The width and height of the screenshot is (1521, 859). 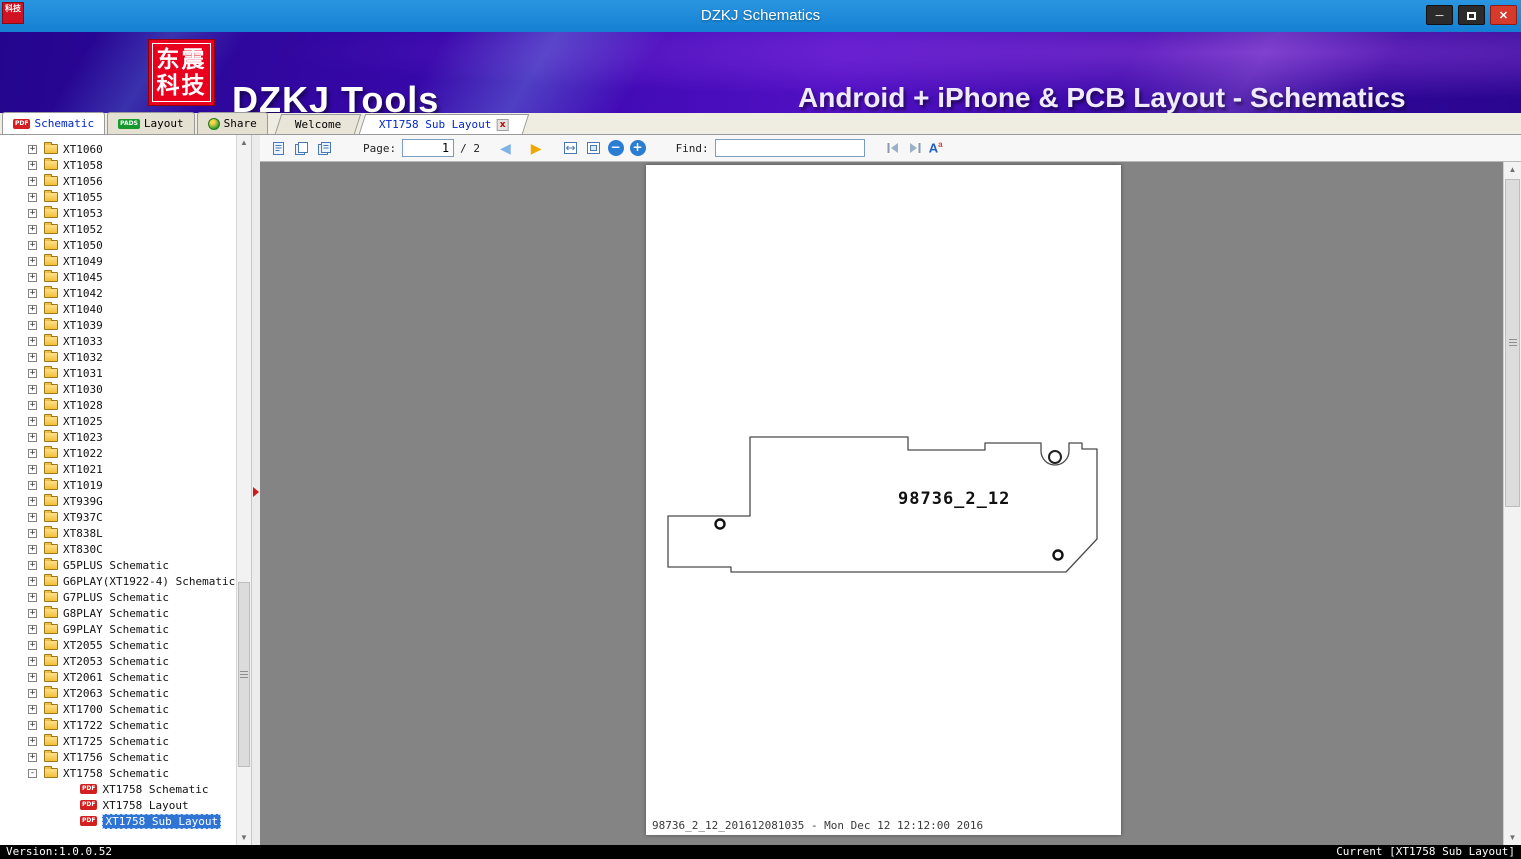 What do you see at coordinates (118, 485) in the screenshot?
I see `tree-item-xt1019: + XT1019` at bounding box center [118, 485].